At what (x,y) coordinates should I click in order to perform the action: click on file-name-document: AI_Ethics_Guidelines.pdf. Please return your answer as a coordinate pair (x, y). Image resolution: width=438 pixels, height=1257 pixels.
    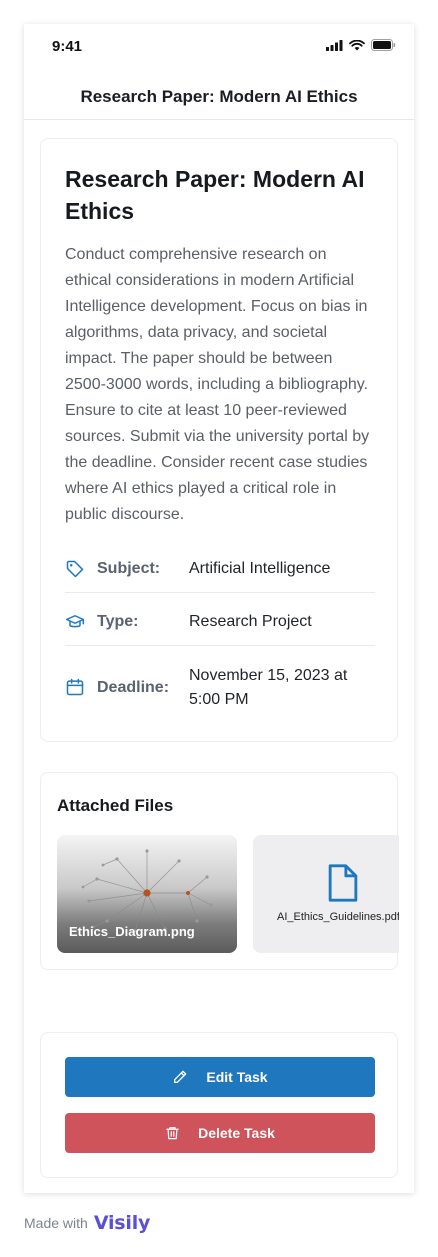
    Looking at the image, I should click on (338, 917).